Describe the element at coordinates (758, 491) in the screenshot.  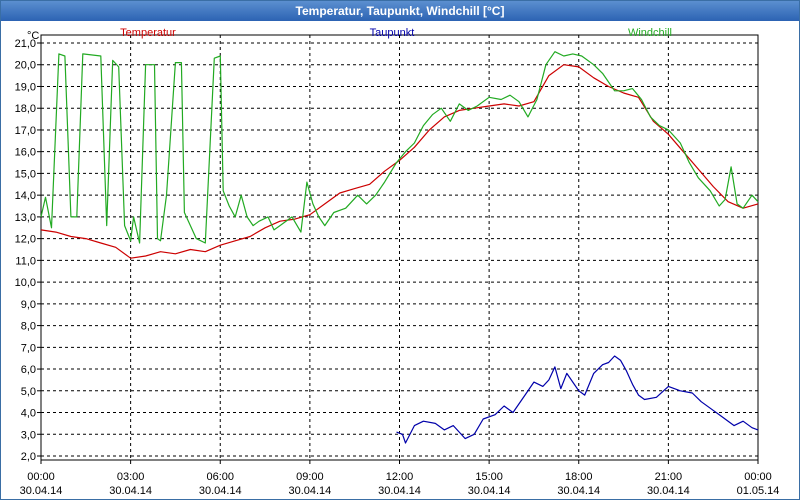
I see `x-tick-date: 01.05.14` at that location.